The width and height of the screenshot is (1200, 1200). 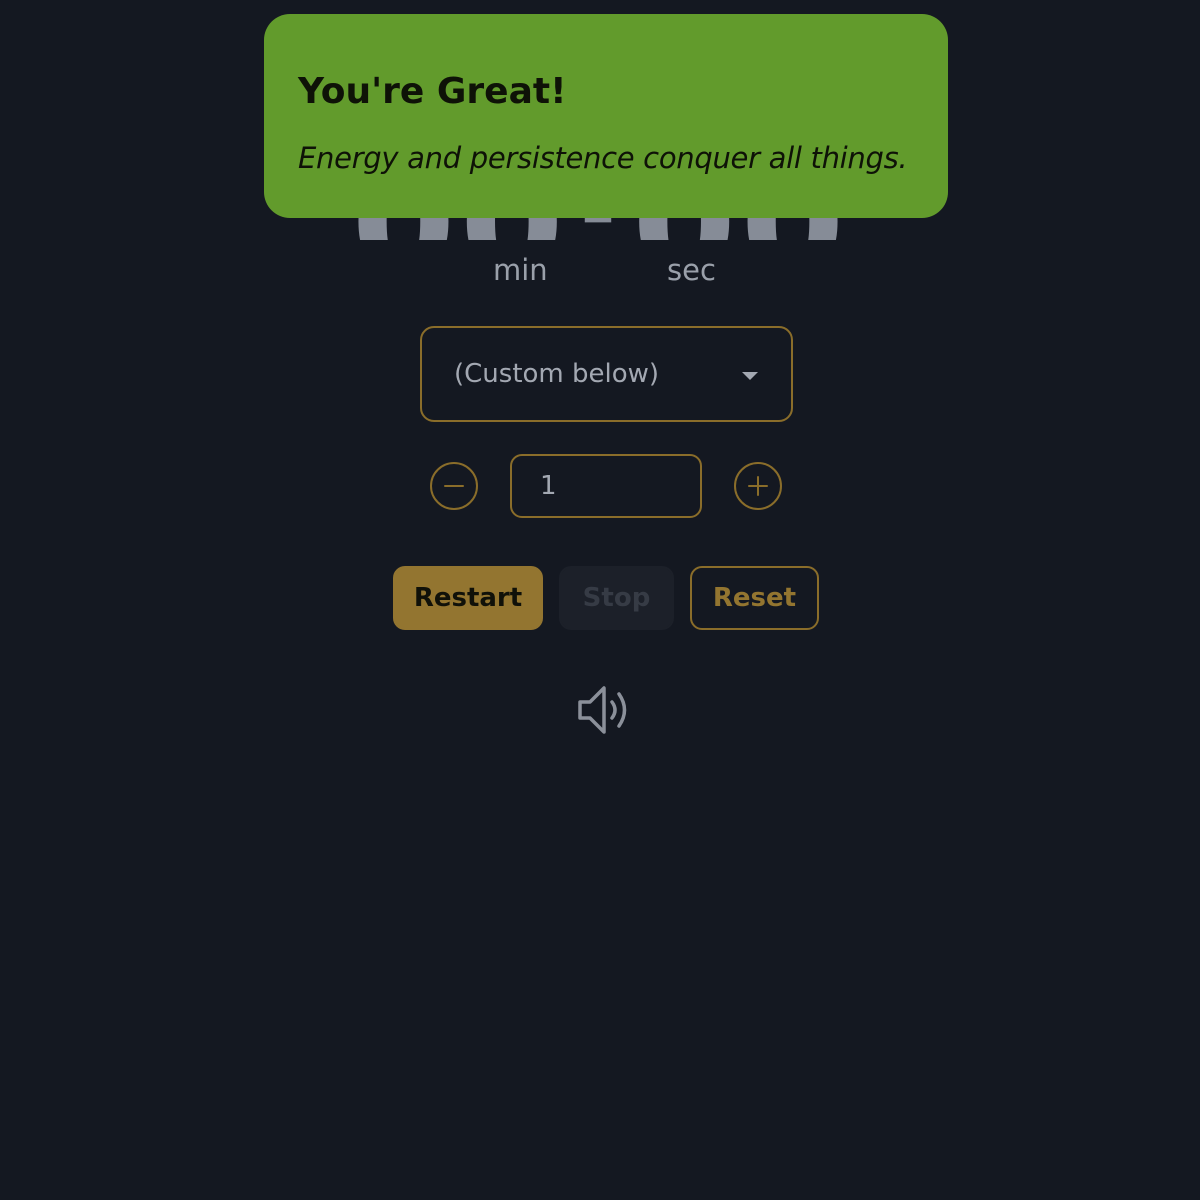 I want to click on decrement-button, so click(x=454, y=486).